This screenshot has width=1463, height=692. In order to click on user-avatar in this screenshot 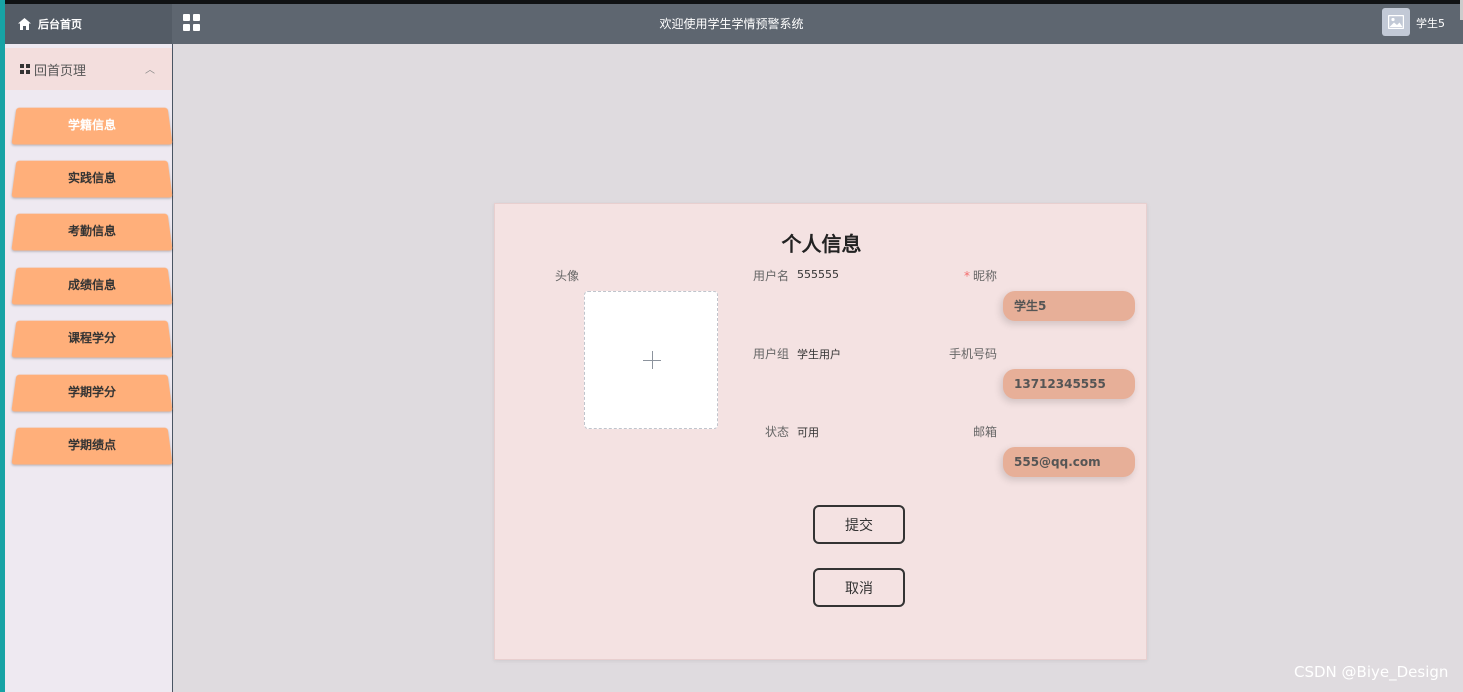, I will do `click(1396, 22)`.